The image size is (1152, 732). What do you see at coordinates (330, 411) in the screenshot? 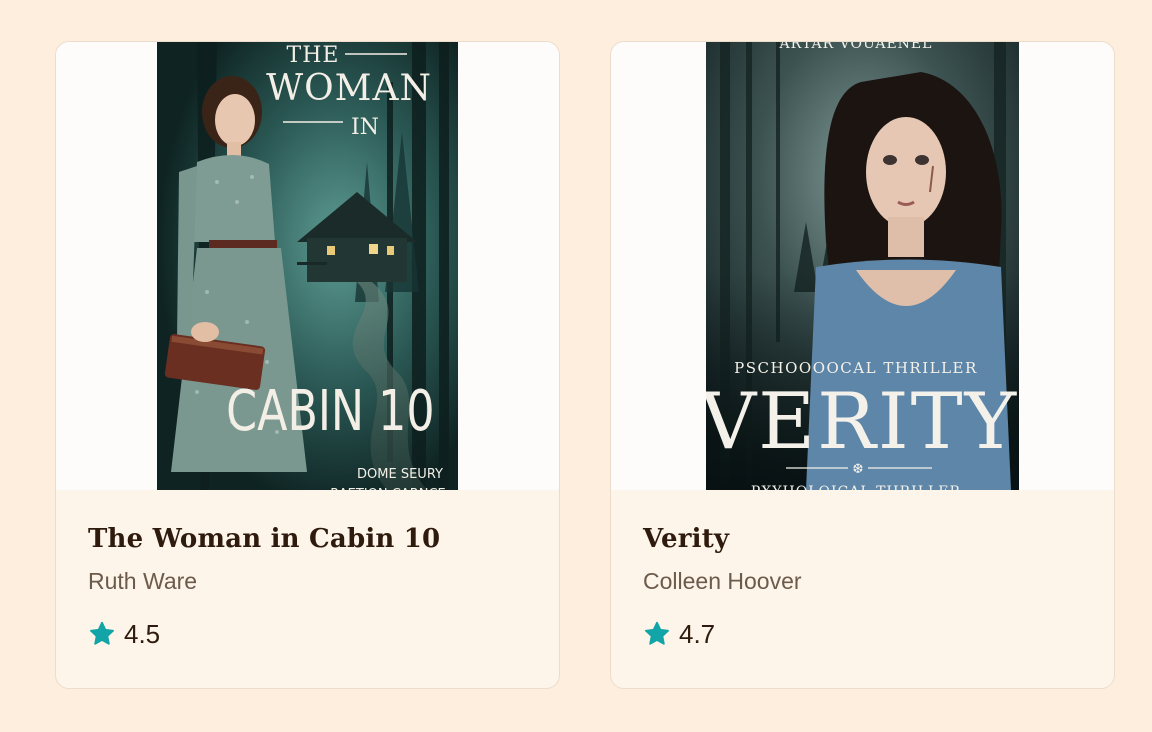
I see `svg-text: CABIN 10` at bounding box center [330, 411].